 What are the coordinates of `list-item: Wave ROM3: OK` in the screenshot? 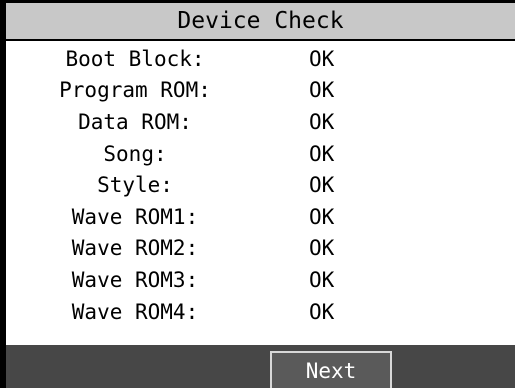 It's located at (260, 280).